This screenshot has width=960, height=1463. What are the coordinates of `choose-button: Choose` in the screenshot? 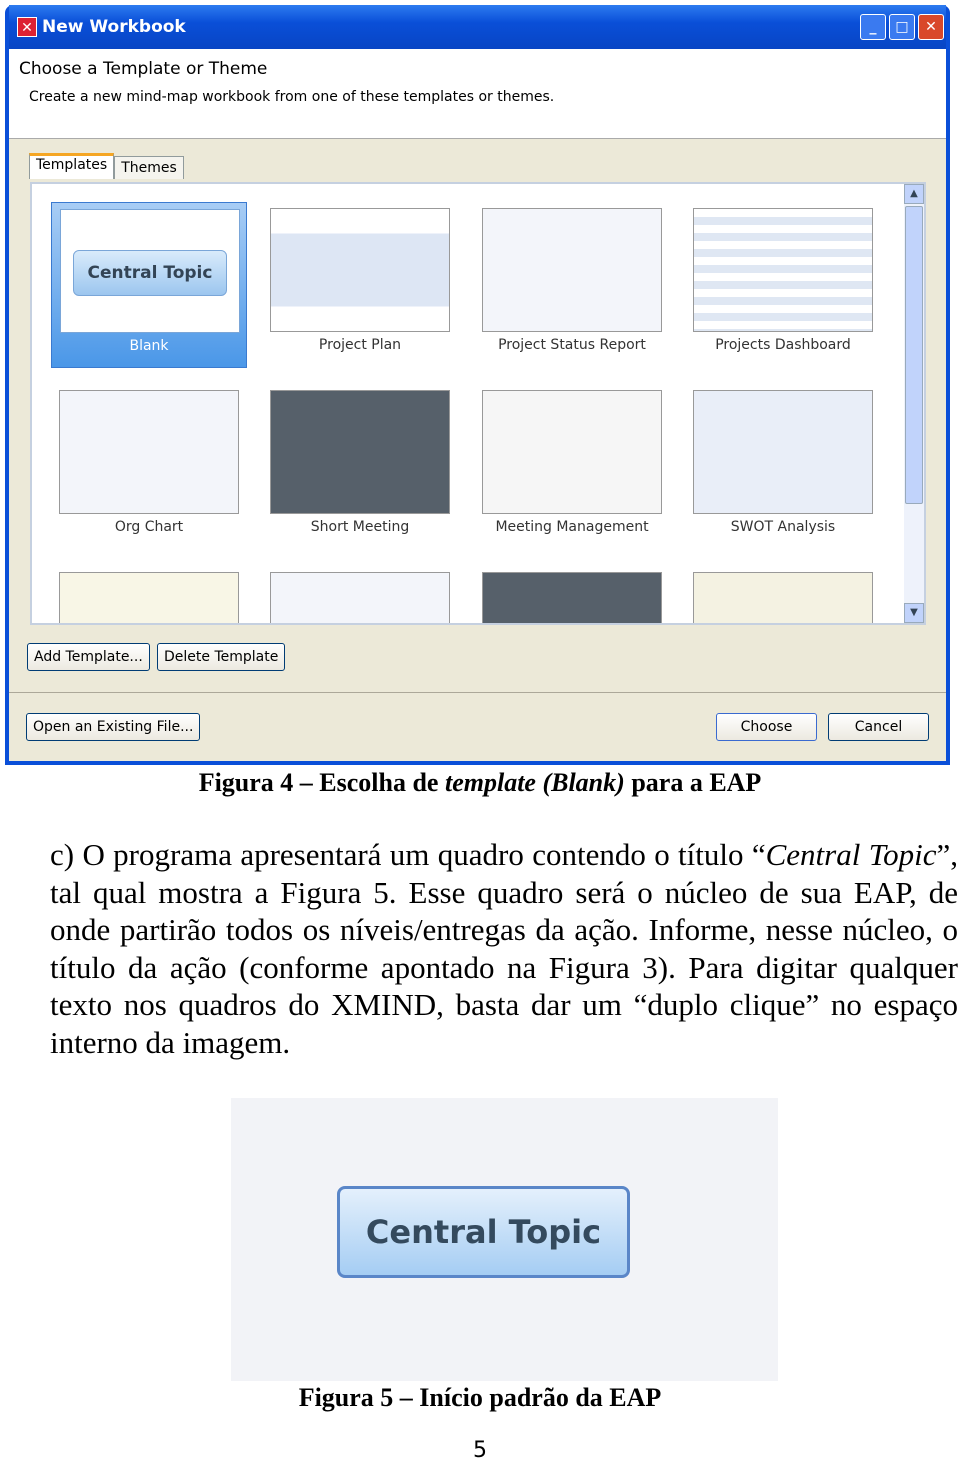 It's located at (766, 727).